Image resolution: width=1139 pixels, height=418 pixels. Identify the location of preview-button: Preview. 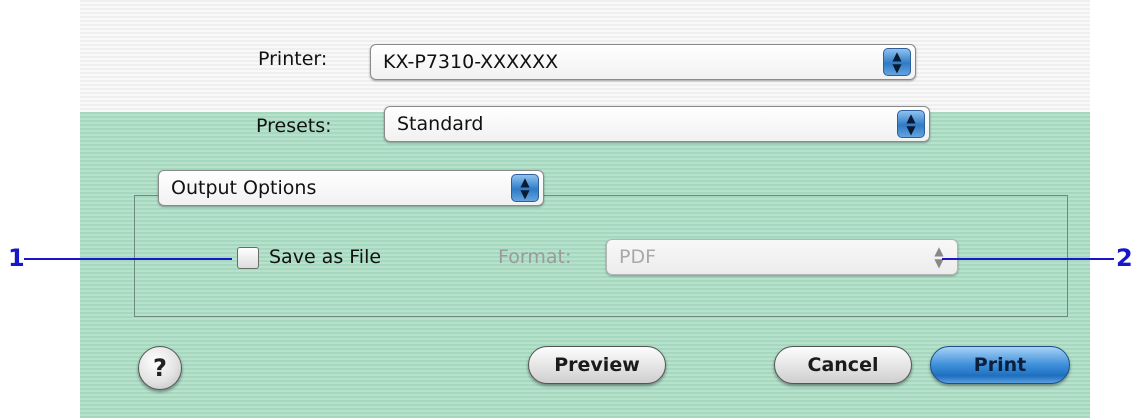
(597, 365).